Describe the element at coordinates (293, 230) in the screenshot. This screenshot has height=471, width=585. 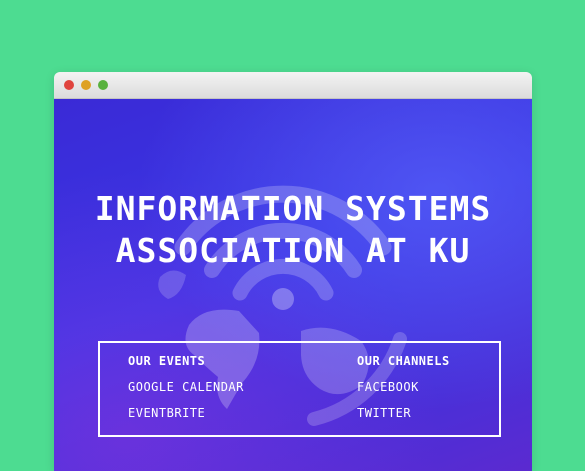
I see `page-title: INFORMATION SYSTEMS ASSOCIATION AT KU` at that location.